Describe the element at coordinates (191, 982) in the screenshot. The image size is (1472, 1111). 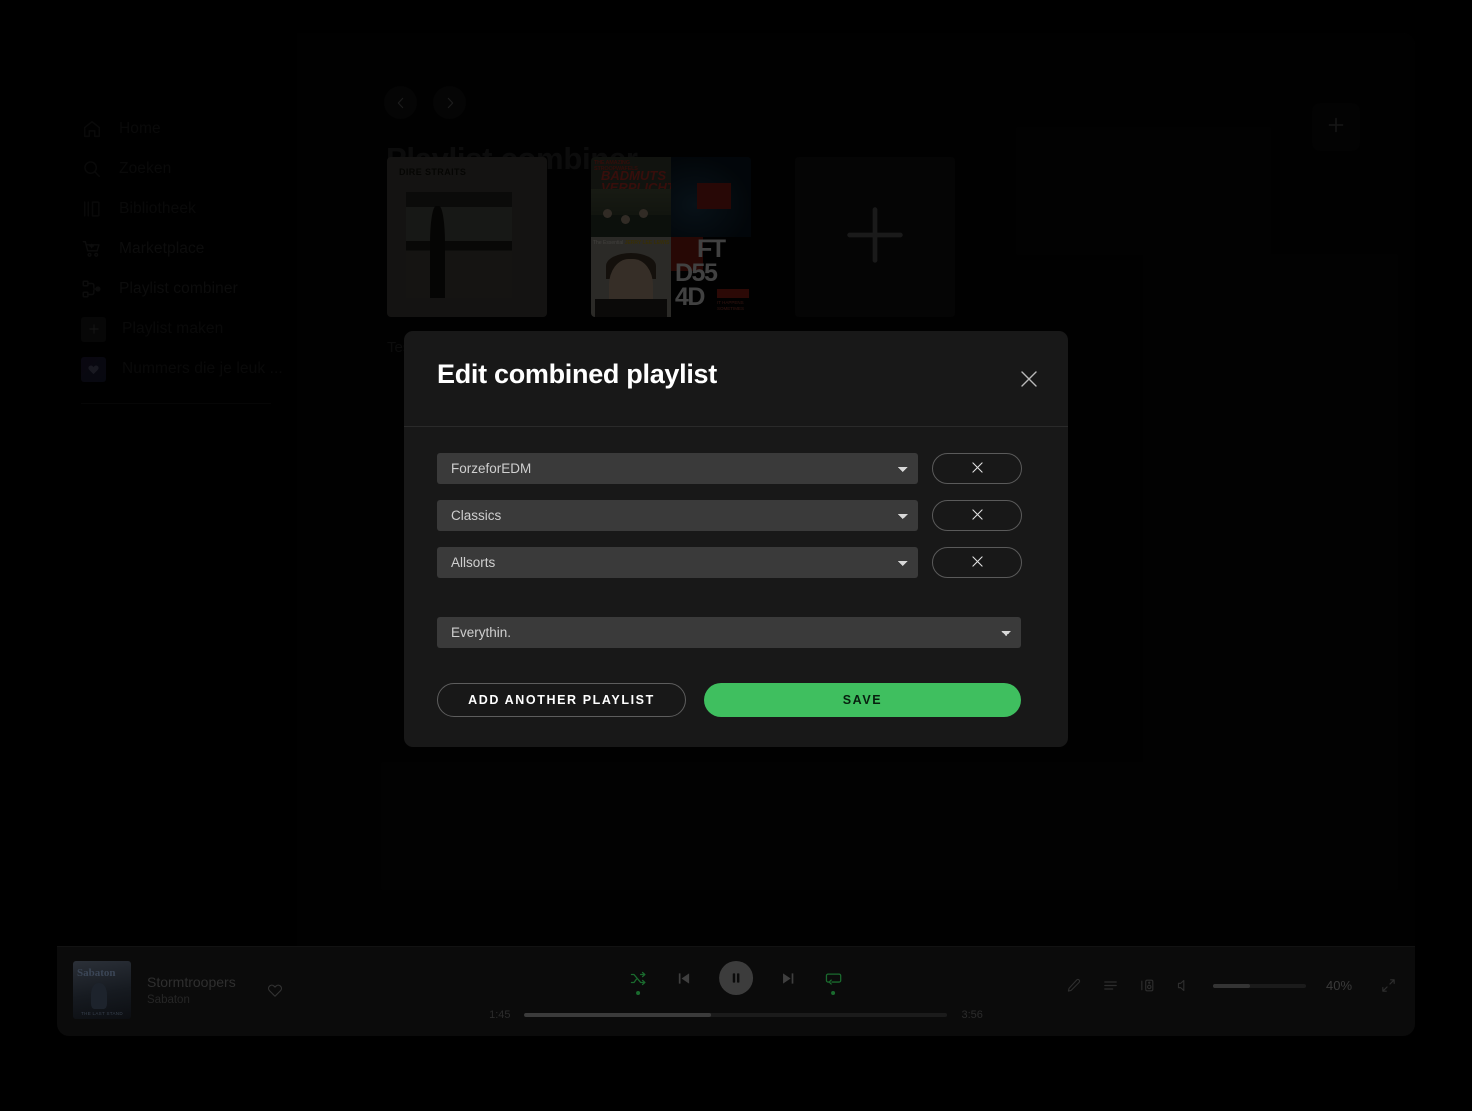
I see `track-title: Stormtroopers` at that location.